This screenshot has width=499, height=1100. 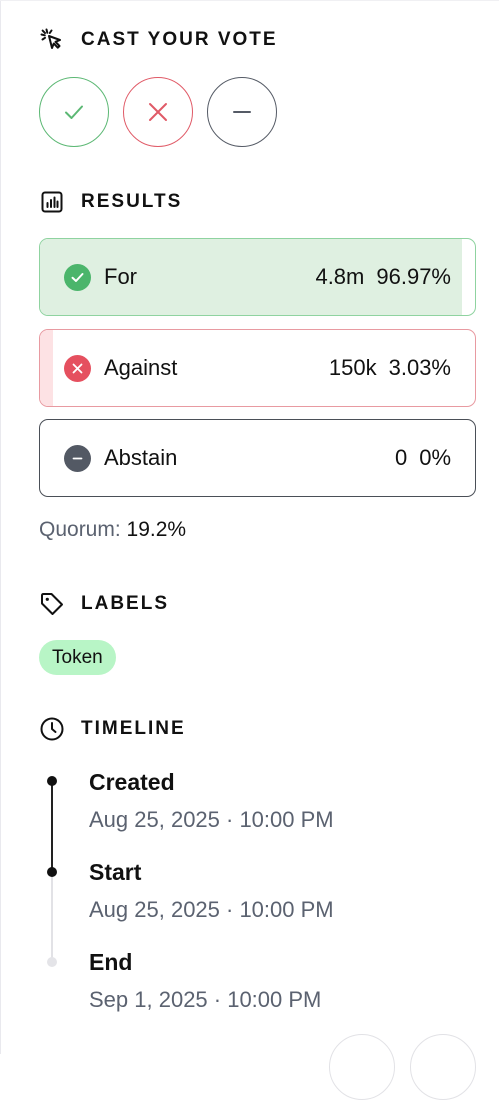 I want to click on result-amount: 4.8m, so click(x=340, y=276).